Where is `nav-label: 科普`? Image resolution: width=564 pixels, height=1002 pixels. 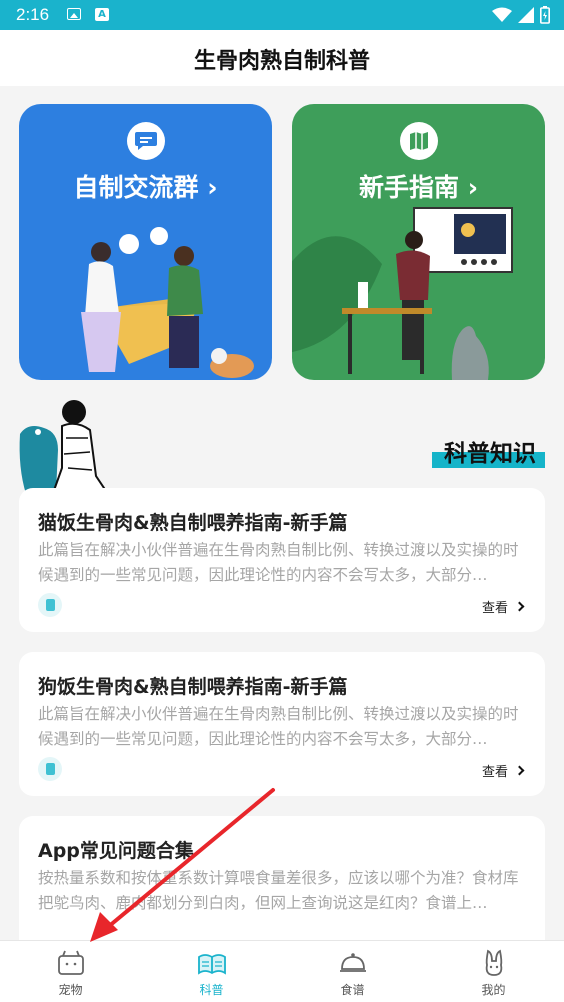 nav-label: 科普 is located at coordinates (211, 990).